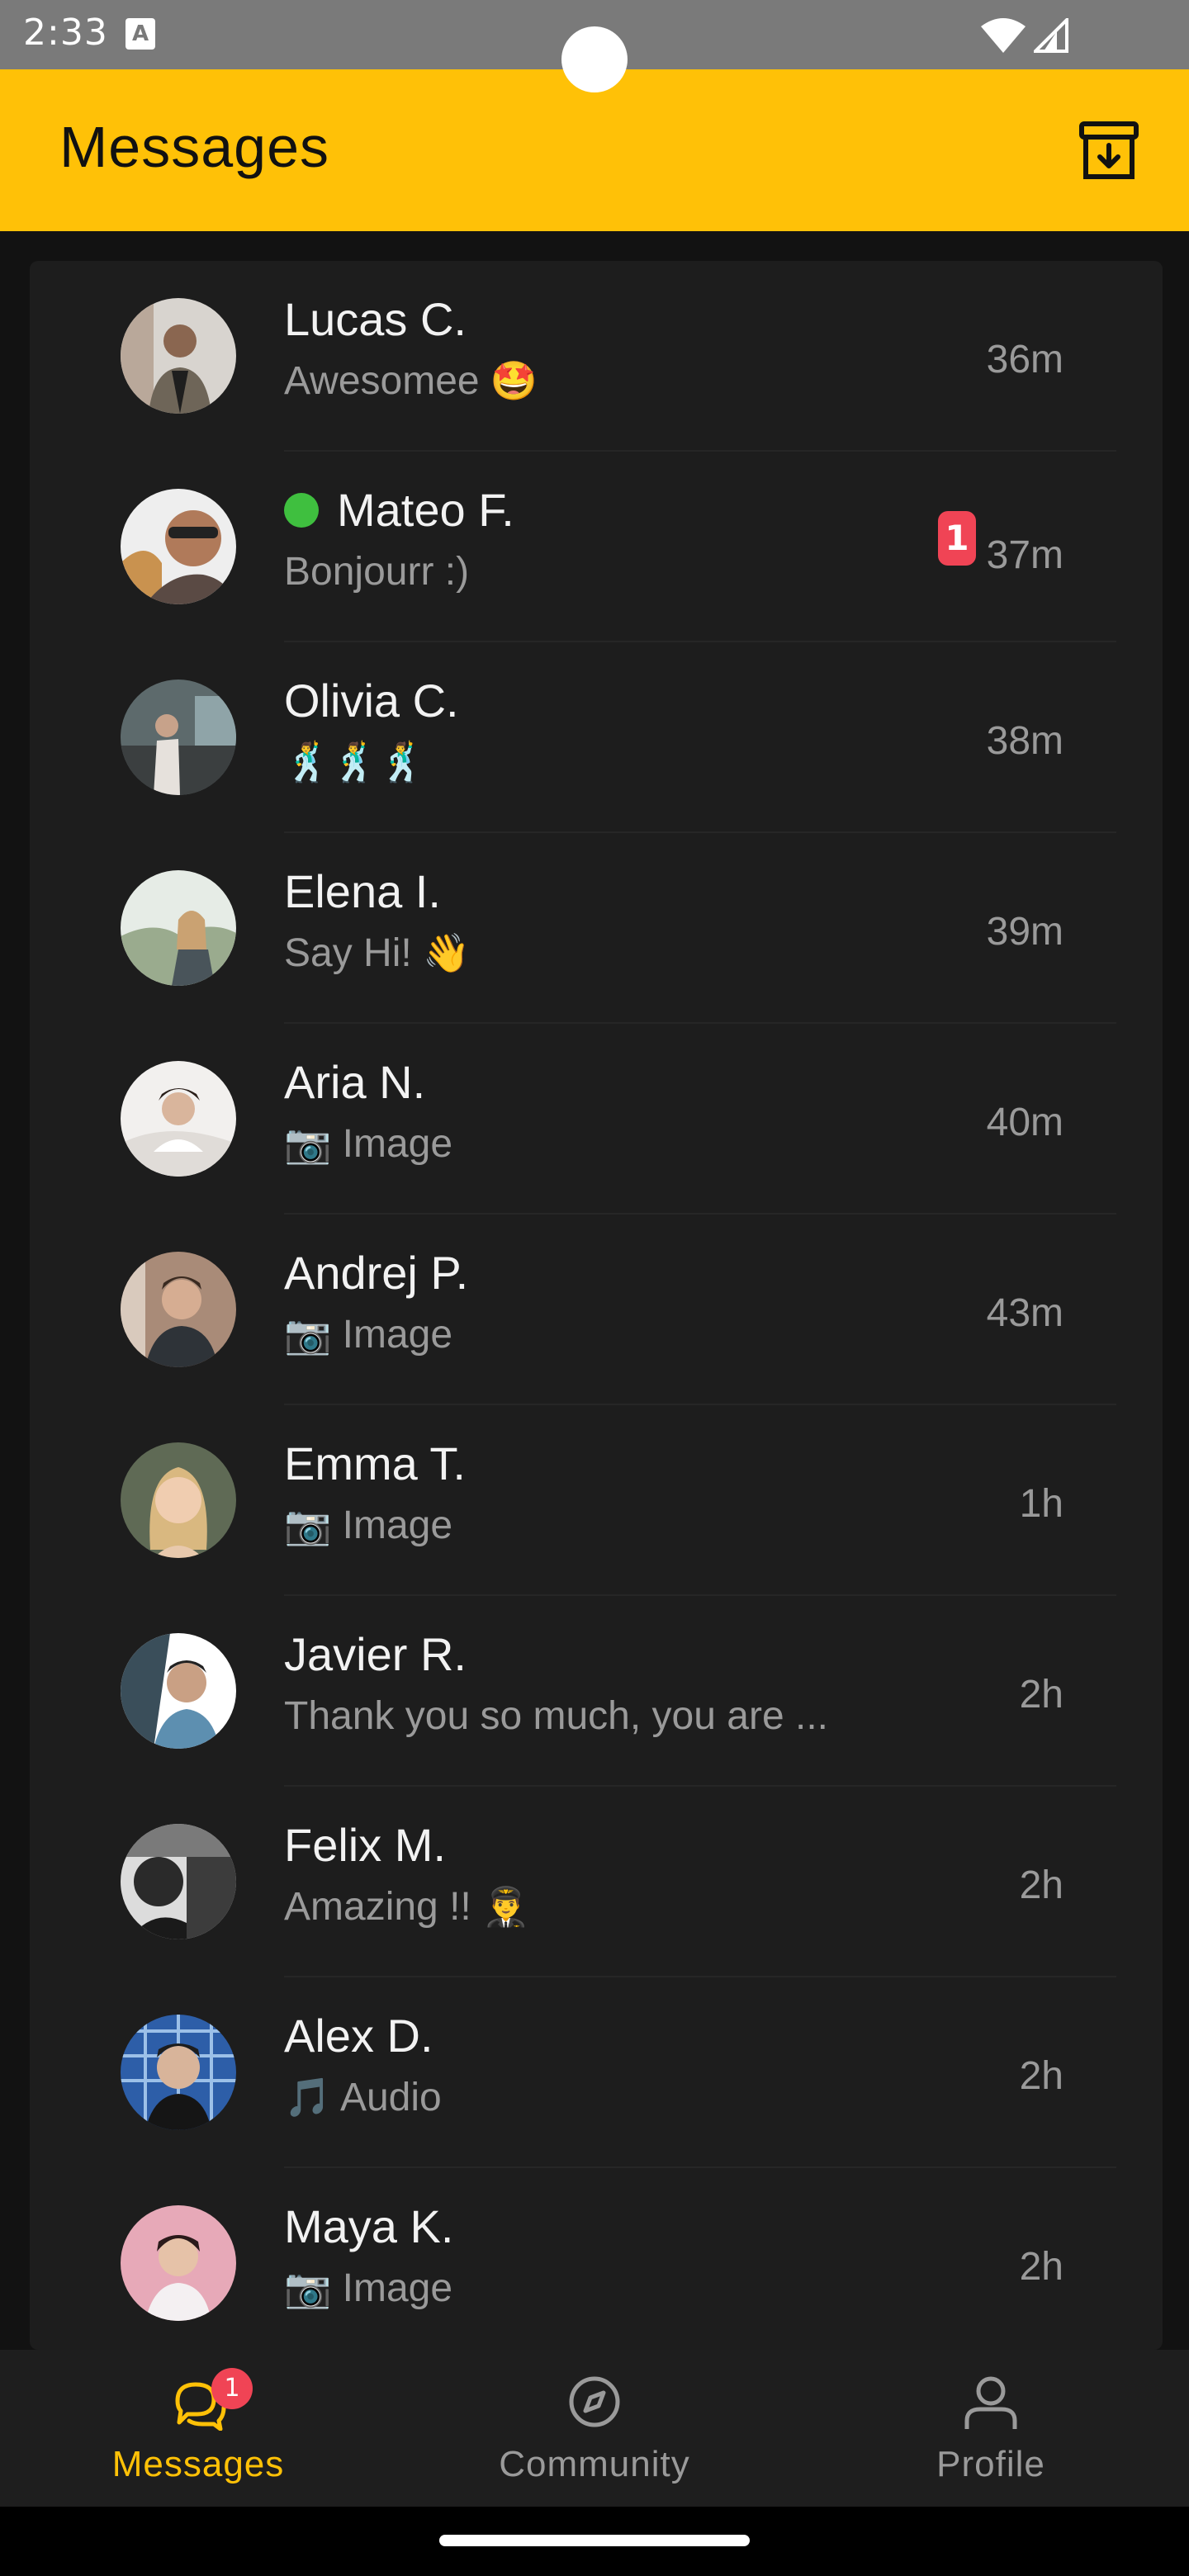  Describe the element at coordinates (596, 356) in the screenshot. I see `conversation-row: Lucas C. Awesomee 🤩 36m` at that location.